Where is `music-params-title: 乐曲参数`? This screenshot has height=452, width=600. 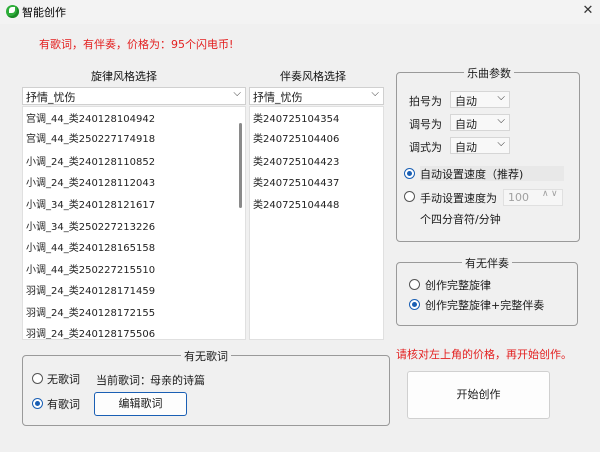
music-params-title: 乐曲参数 is located at coordinates (489, 73).